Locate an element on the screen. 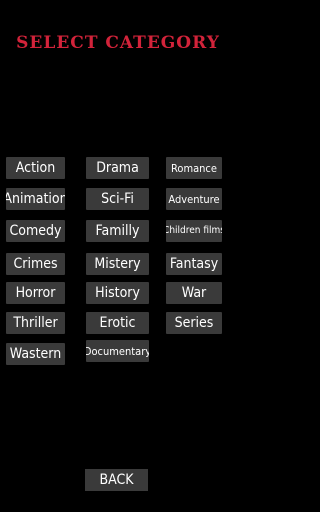 The height and width of the screenshot is (512, 320). category-children-films-button: Children films is located at coordinates (194, 231).